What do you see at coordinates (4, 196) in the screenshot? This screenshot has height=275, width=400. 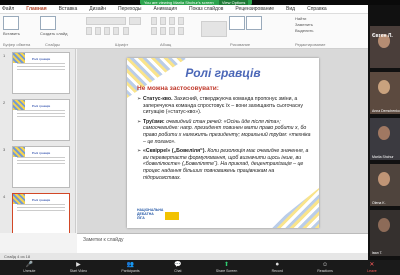 I see `thumbnail-number: 4` at bounding box center [4, 196].